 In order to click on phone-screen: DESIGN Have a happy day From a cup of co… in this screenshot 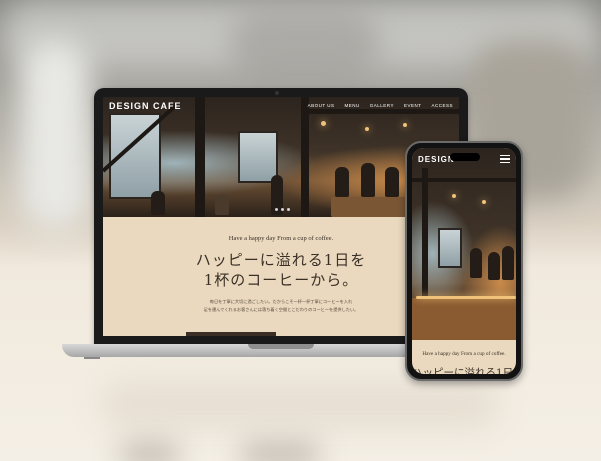, I will do `click(464, 261)`.